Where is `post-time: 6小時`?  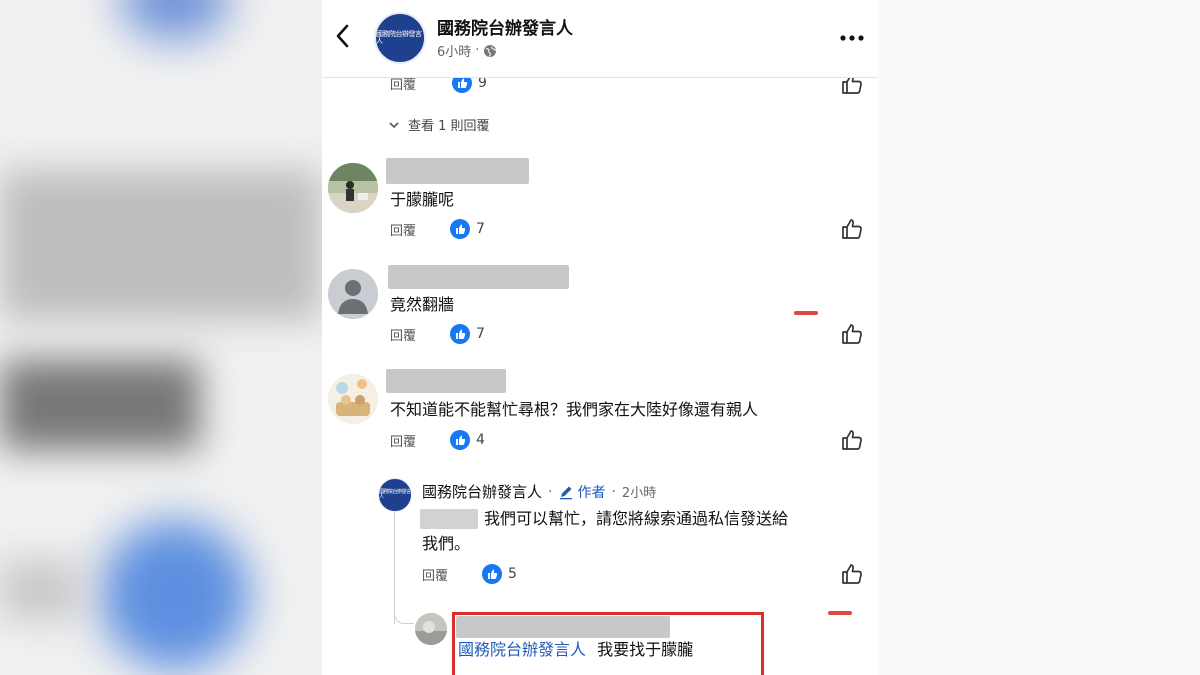 post-time: 6小時 is located at coordinates (454, 52).